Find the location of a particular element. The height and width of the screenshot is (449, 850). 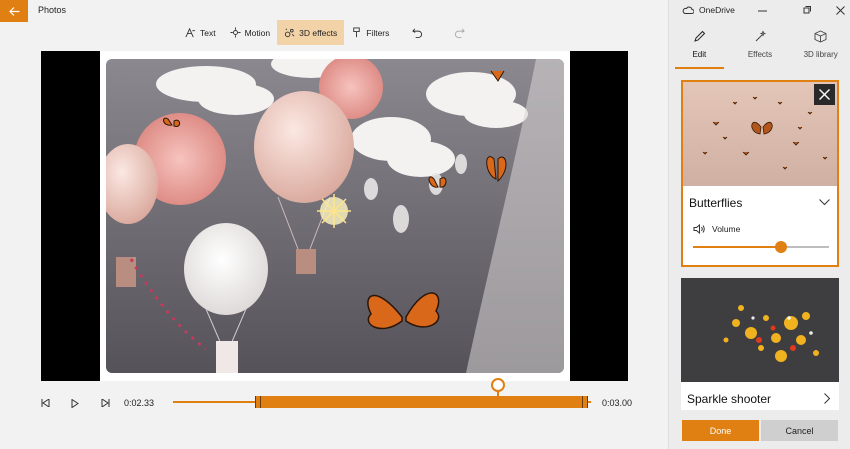

volume-slider-fill is located at coordinates (737, 247).